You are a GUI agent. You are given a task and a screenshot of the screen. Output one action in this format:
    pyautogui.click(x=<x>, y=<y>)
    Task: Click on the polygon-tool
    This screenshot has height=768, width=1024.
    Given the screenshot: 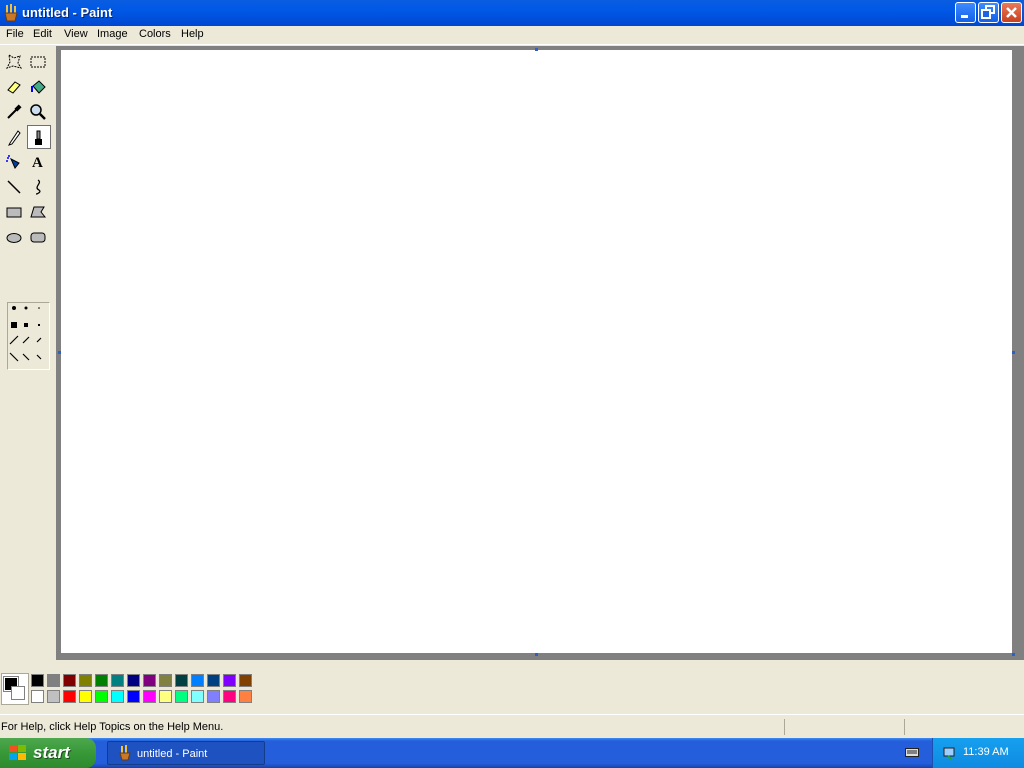 What is the action you would take?
    pyautogui.click(x=39, y=212)
    